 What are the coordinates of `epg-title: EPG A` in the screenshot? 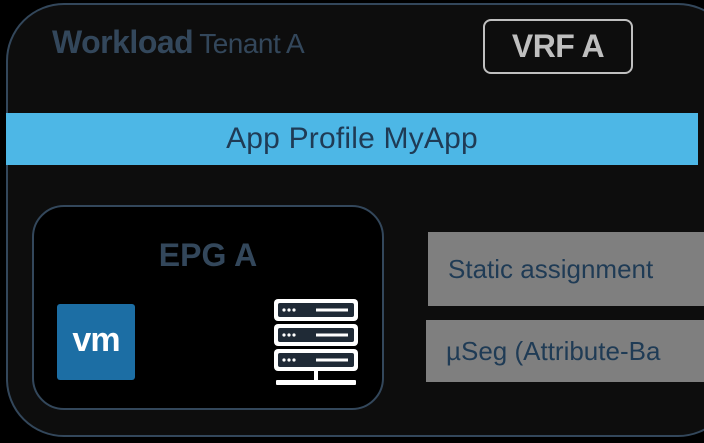 It's located at (208, 255).